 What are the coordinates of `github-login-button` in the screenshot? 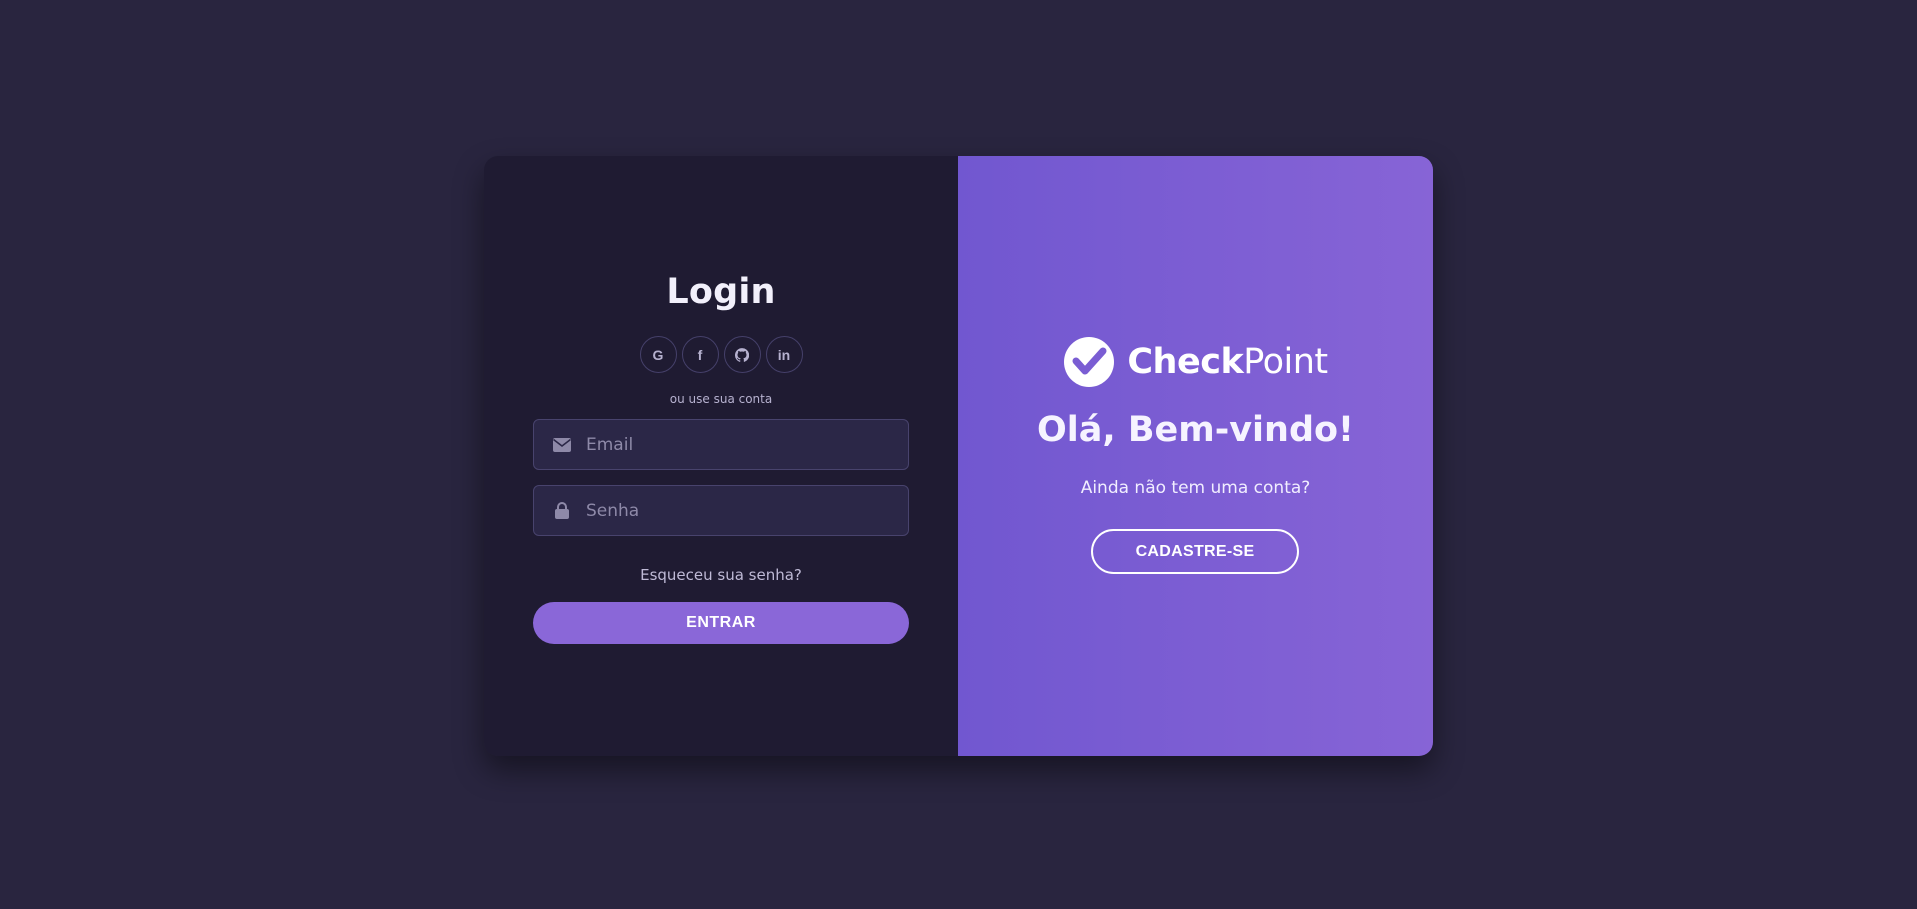 It's located at (742, 354).